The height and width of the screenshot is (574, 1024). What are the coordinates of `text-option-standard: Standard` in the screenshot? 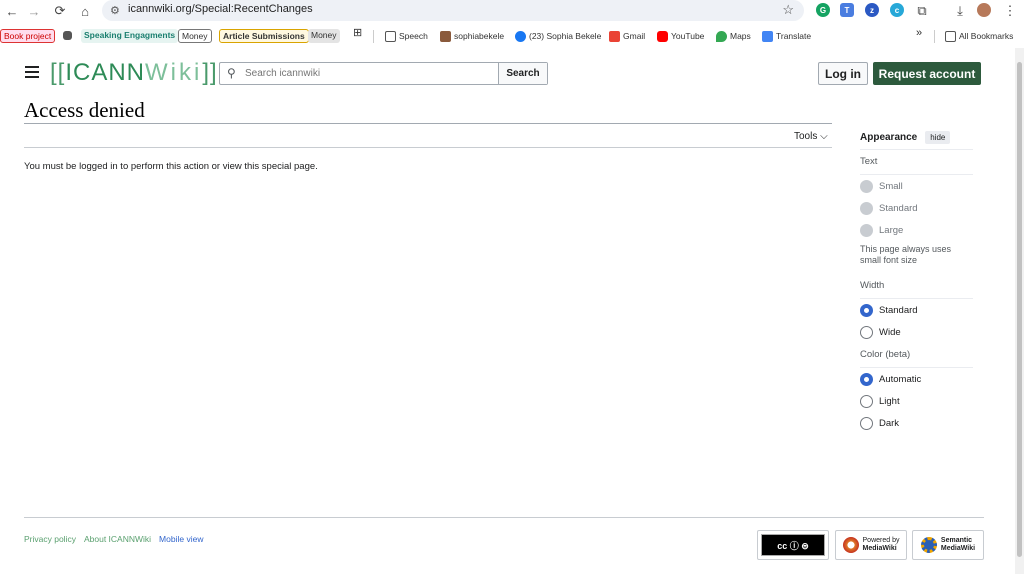 It's located at (916, 208).